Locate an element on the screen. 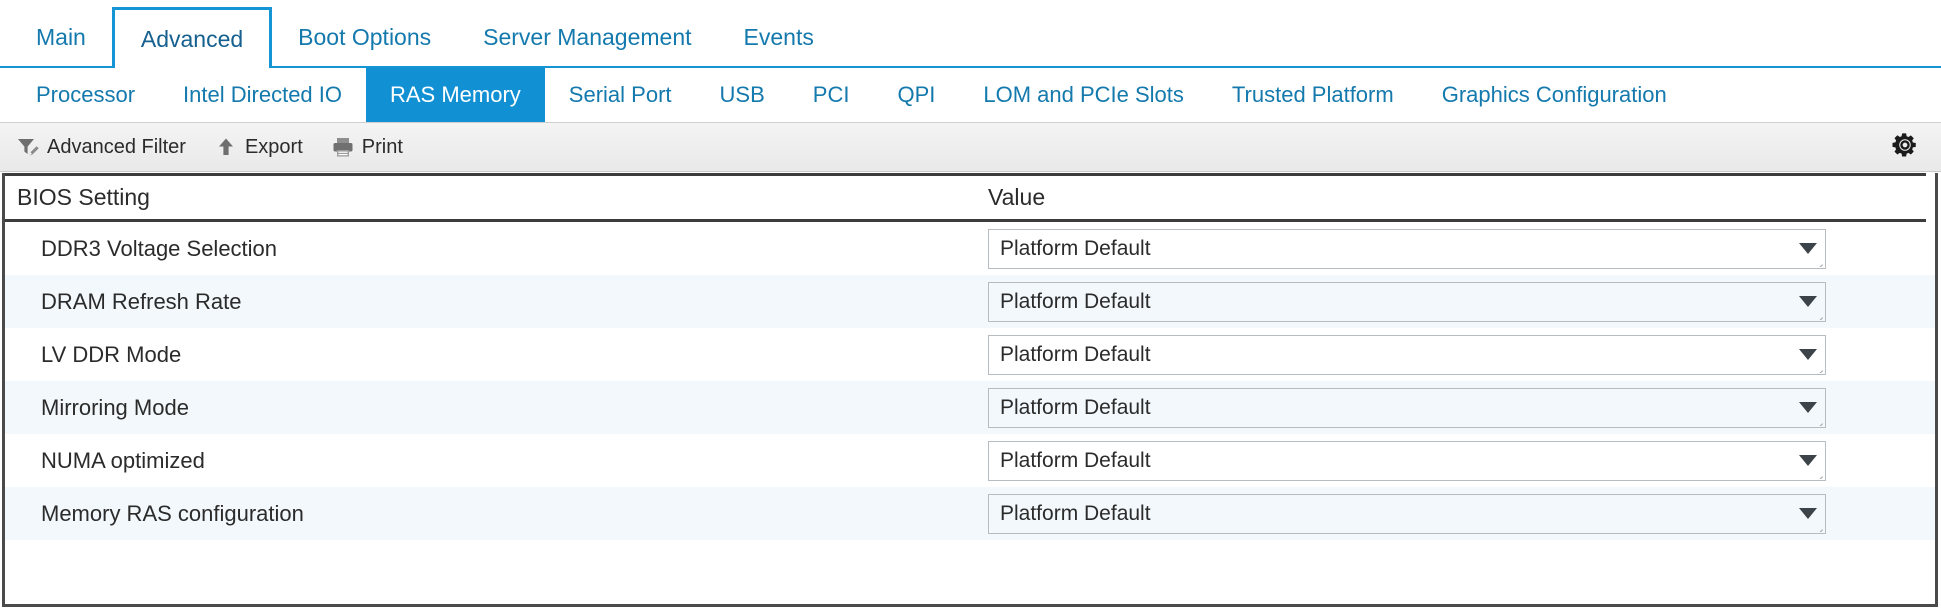 The image size is (1941, 609). secondary-tab-label: PCI is located at coordinates (831, 94).